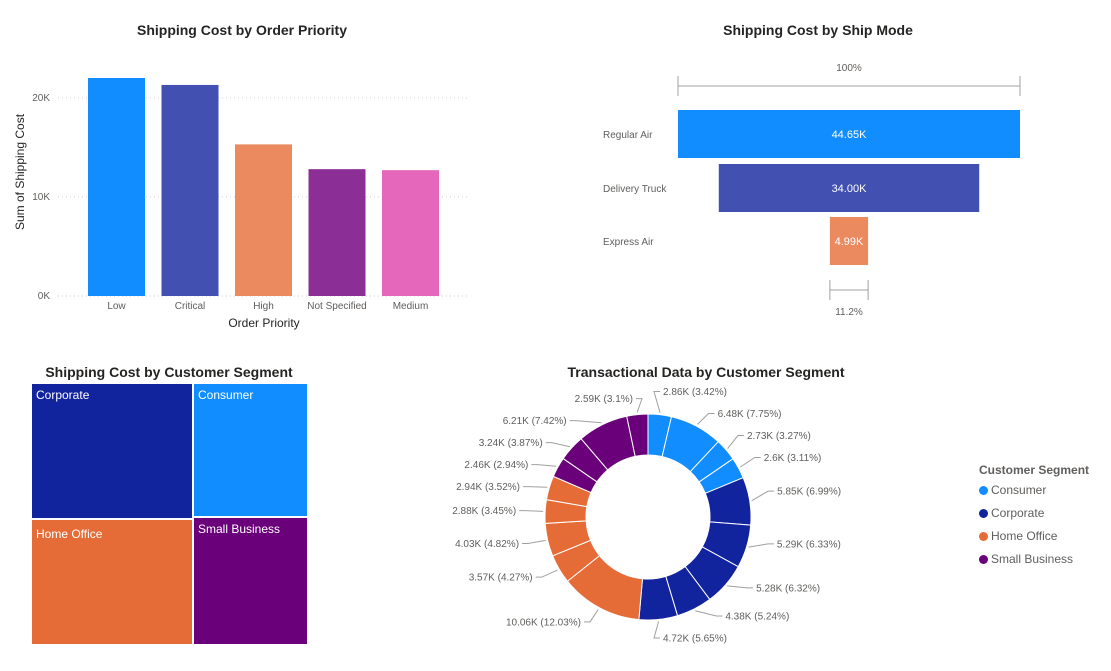 The image size is (1111, 671). Describe the element at coordinates (250, 450) in the screenshot. I see `treemap-cell-consumer: Consumer` at that location.